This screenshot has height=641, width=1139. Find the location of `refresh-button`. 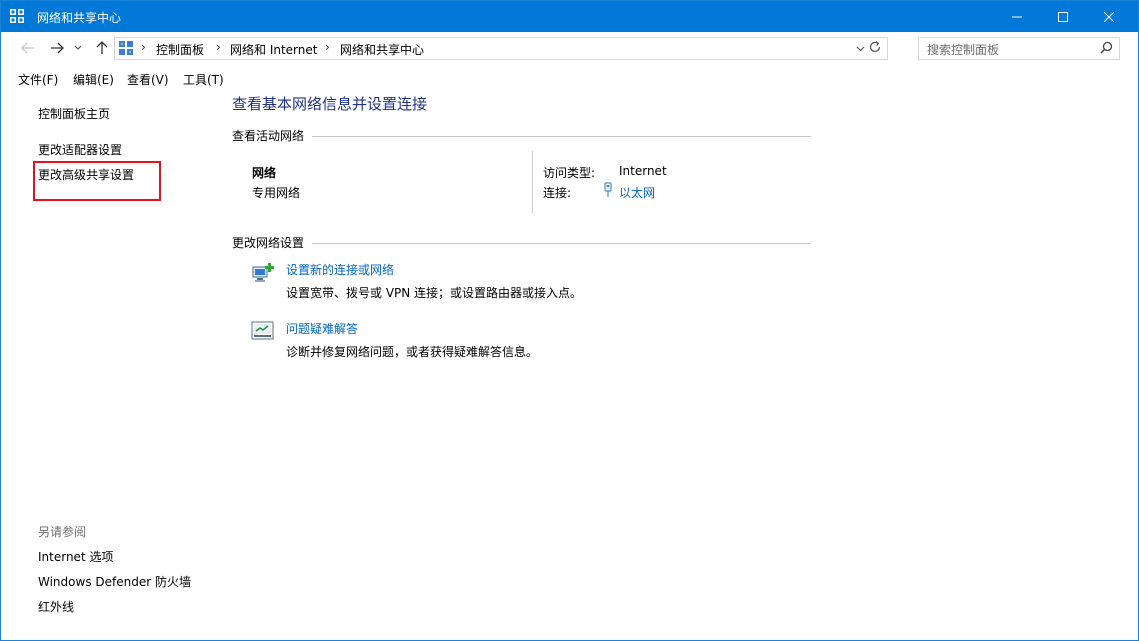

refresh-button is located at coordinates (876, 48).